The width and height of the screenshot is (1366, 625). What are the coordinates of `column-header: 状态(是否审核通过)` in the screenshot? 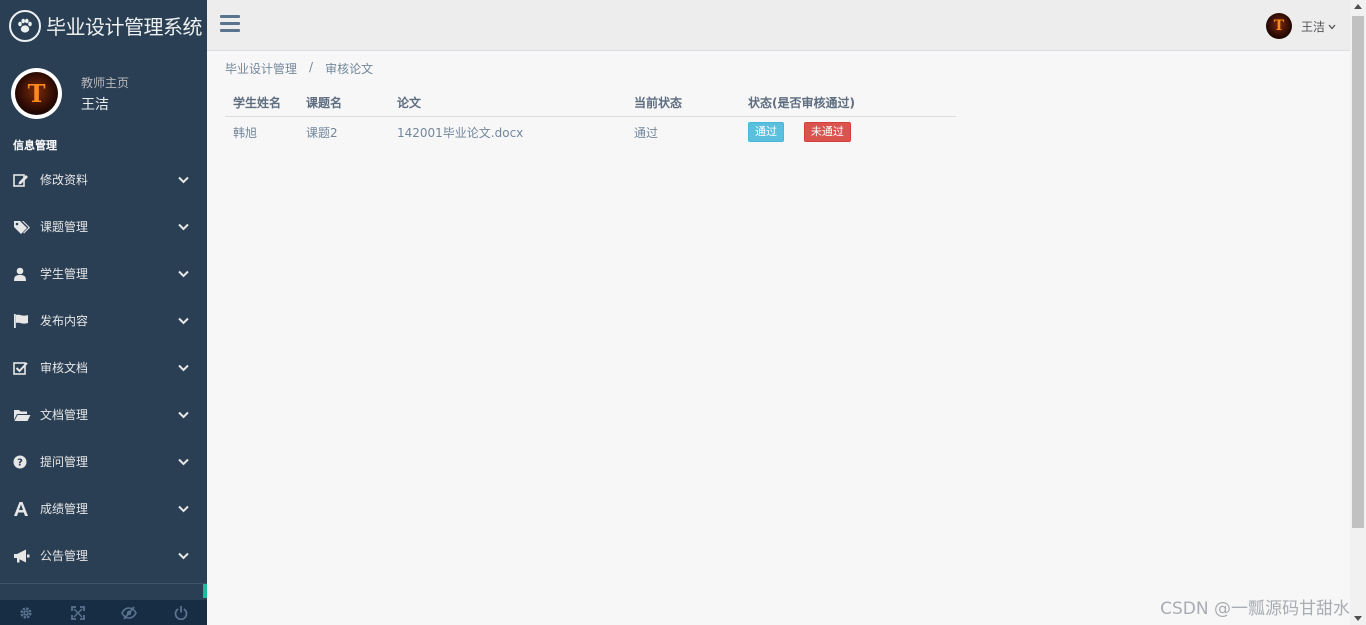 It's located at (848, 103).